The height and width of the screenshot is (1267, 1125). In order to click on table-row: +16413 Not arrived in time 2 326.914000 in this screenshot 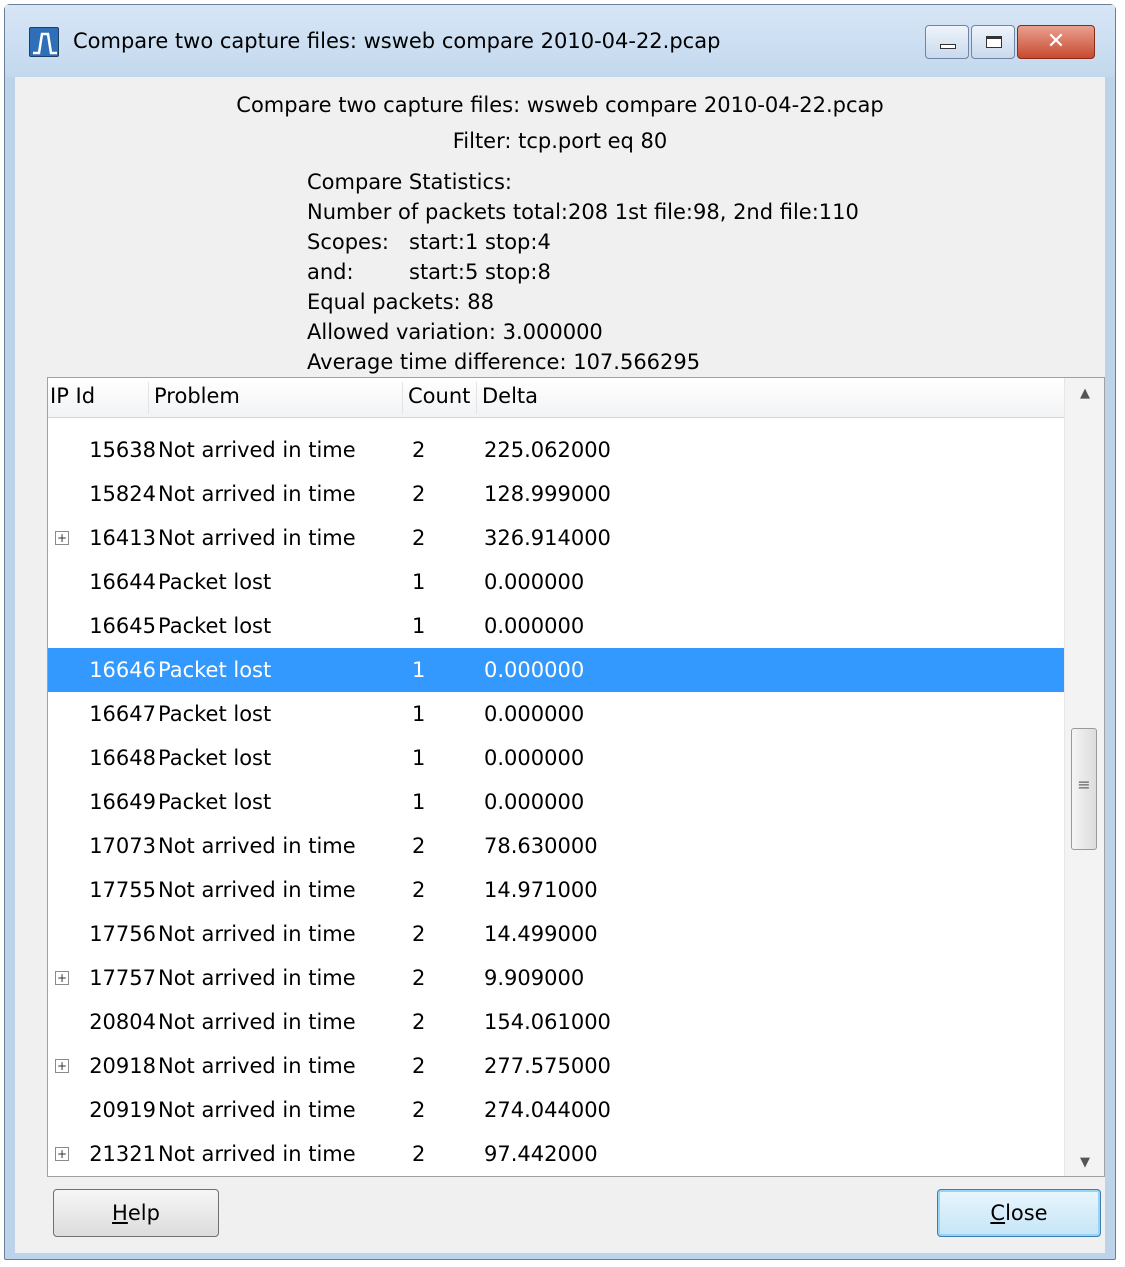, I will do `click(556, 538)`.